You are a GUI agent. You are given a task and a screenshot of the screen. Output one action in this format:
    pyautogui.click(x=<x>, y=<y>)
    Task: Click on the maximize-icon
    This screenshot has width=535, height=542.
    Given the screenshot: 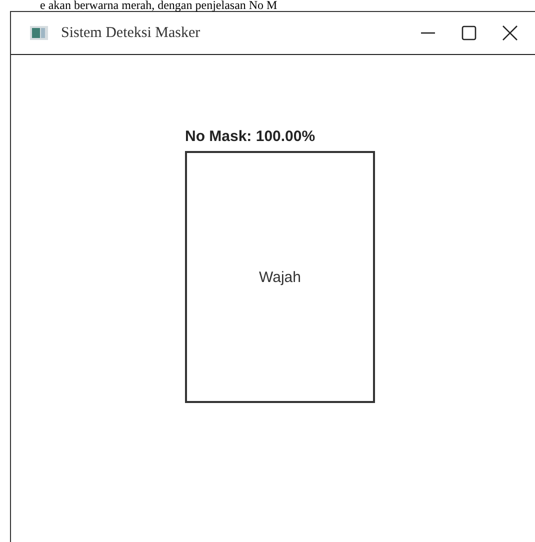 What is the action you would take?
    pyautogui.click(x=469, y=33)
    